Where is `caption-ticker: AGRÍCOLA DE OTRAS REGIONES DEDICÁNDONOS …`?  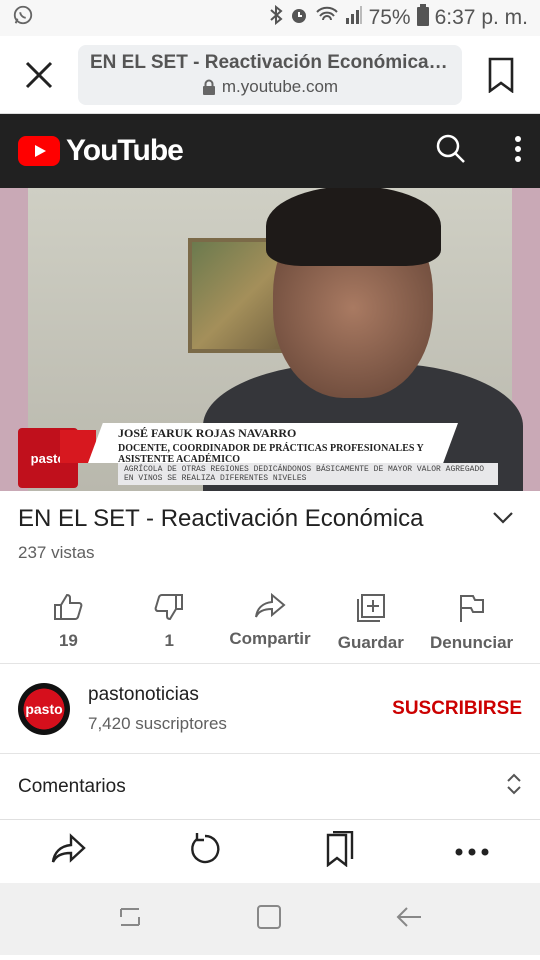
caption-ticker: AGRÍCOLA DE OTRAS REGIONES DEDICÁNDONOS … is located at coordinates (308, 474).